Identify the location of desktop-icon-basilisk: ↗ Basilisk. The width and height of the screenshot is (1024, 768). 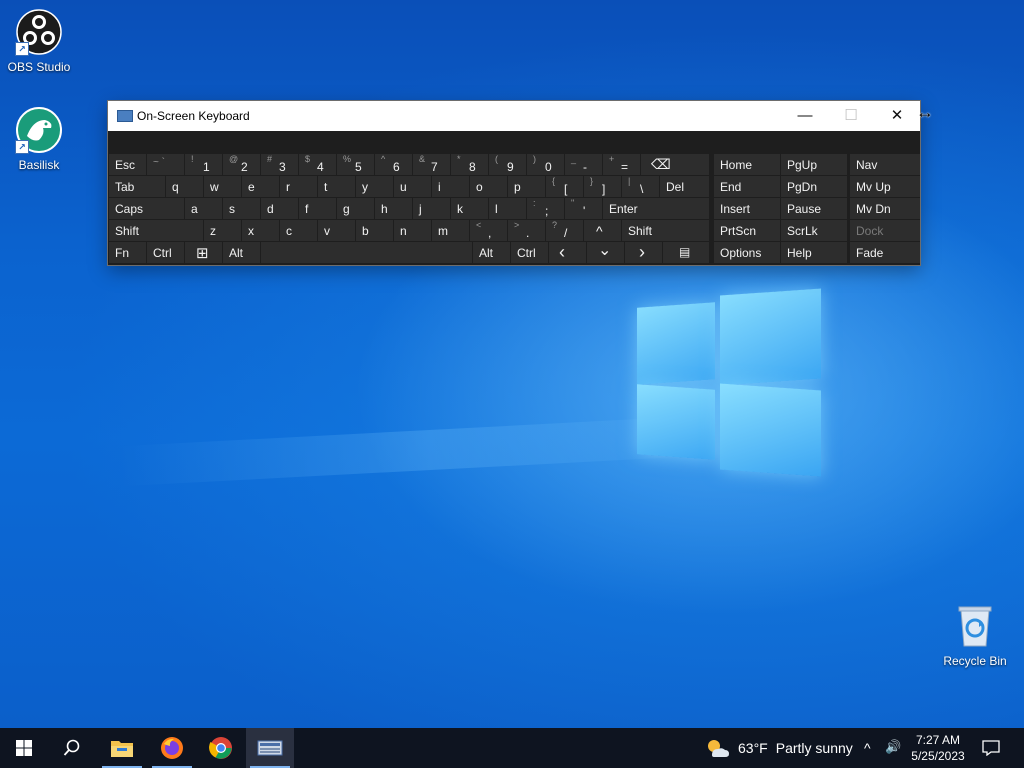
(39, 139).